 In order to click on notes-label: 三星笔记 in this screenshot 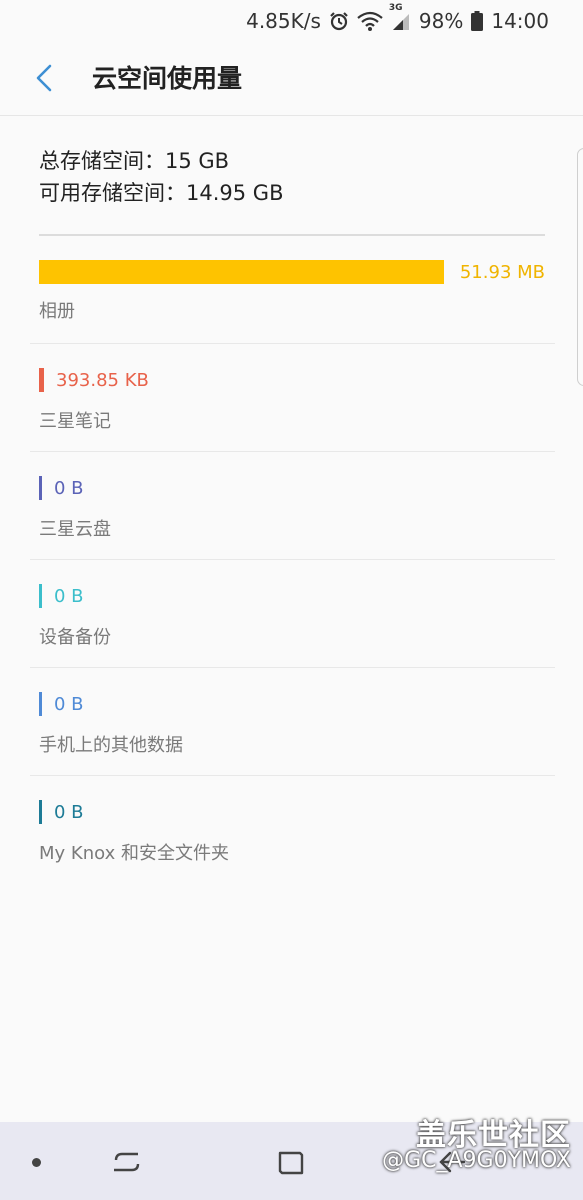, I will do `click(75, 421)`.